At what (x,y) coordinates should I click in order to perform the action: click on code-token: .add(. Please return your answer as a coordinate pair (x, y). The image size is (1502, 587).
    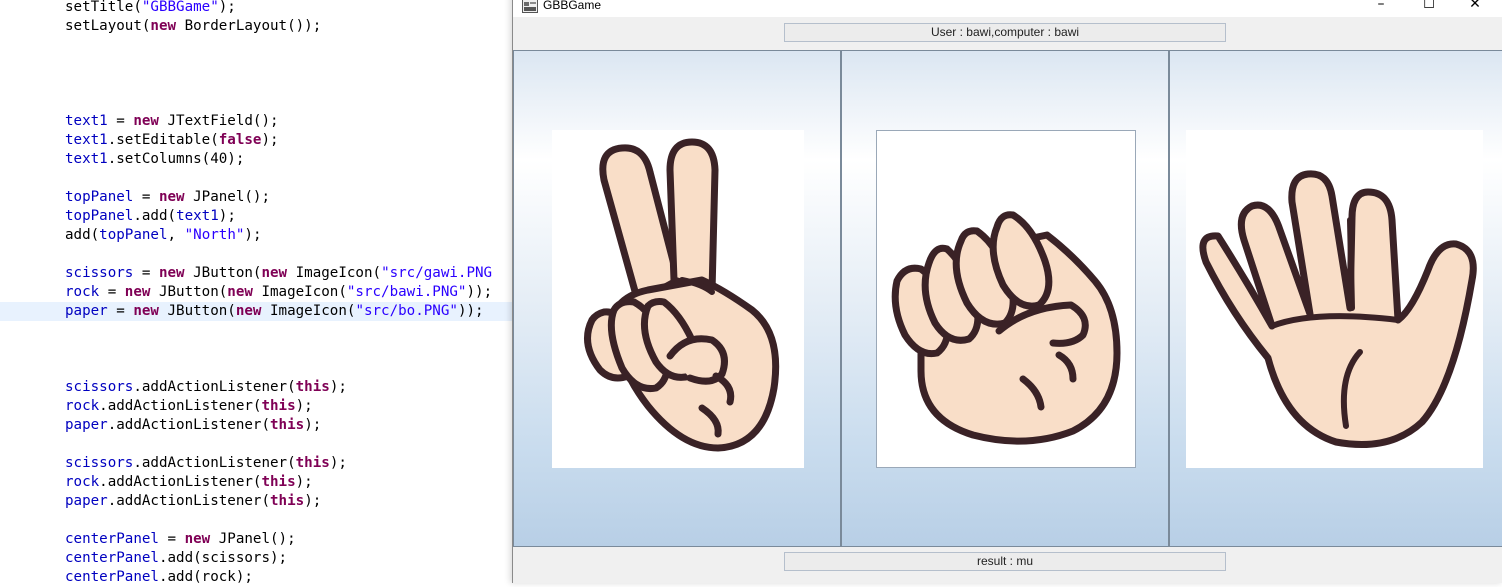
    Looking at the image, I should click on (155, 216).